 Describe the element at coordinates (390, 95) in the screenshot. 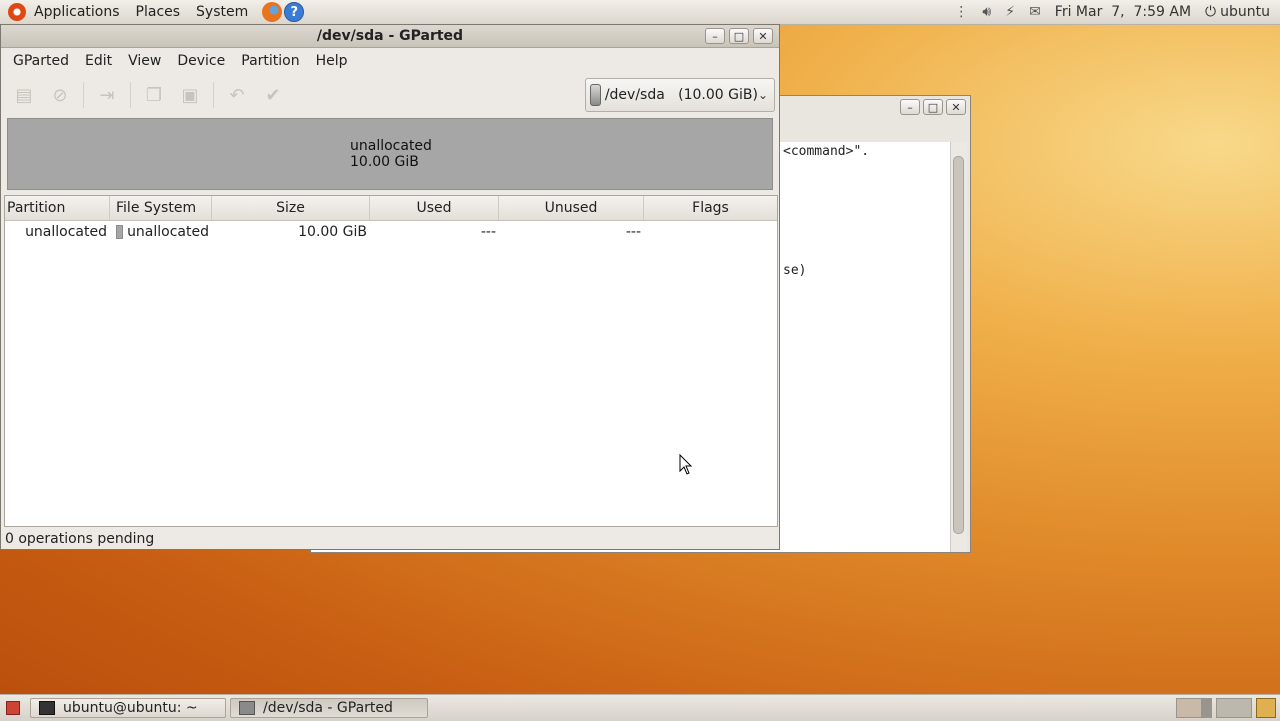

I see `toolbar: ▤ ⊘ ⇥ ❐ ▣ ↶ ✔ /dev/sda (10.00 GiB) ⌄` at that location.